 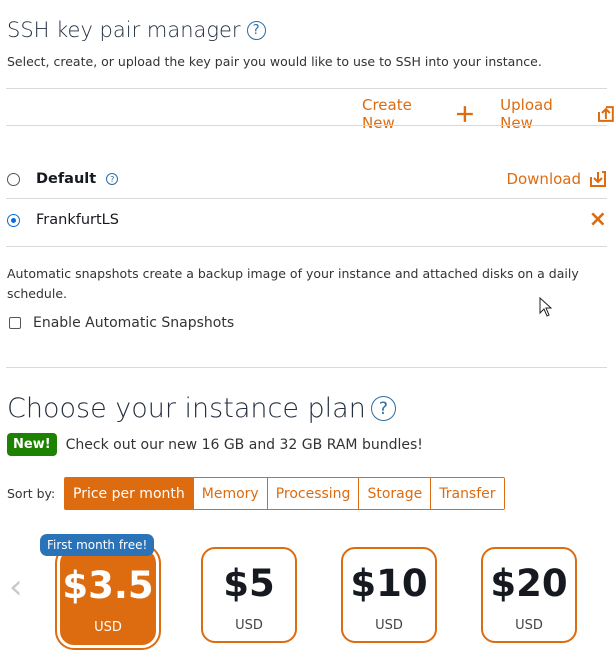 What do you see at coordinates (465, 114) in the screenshot?
I see `plus-icon` at bounding box center [465, 114].